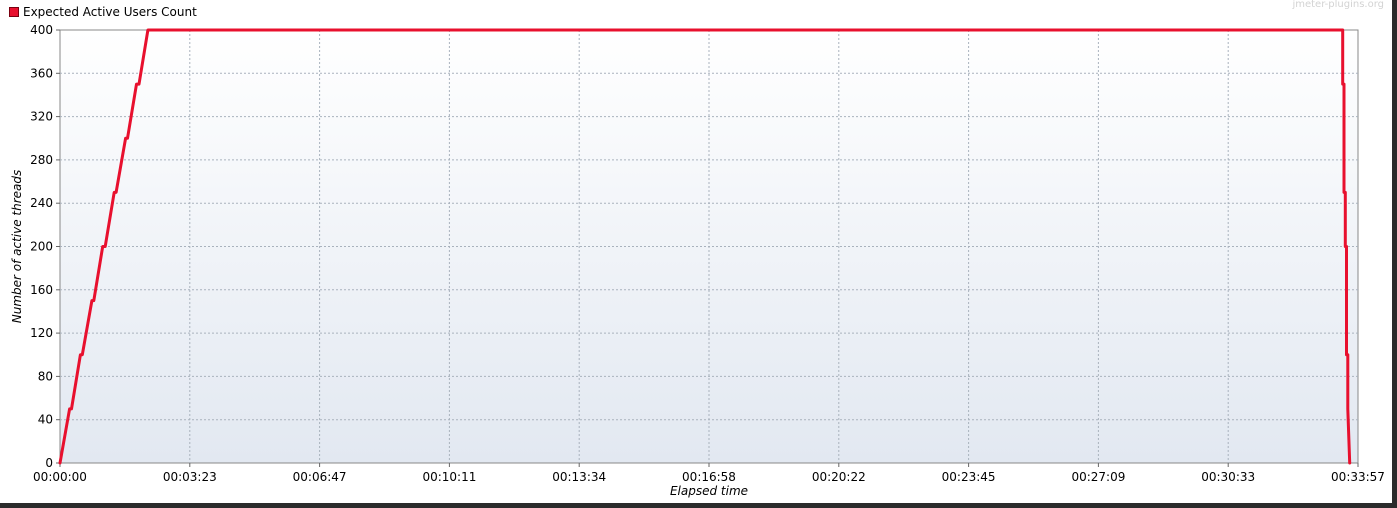  Describe the element at coordinates (1228, 477) in the screenshot. I see `x-tick-label: 00:30:33` at that location.